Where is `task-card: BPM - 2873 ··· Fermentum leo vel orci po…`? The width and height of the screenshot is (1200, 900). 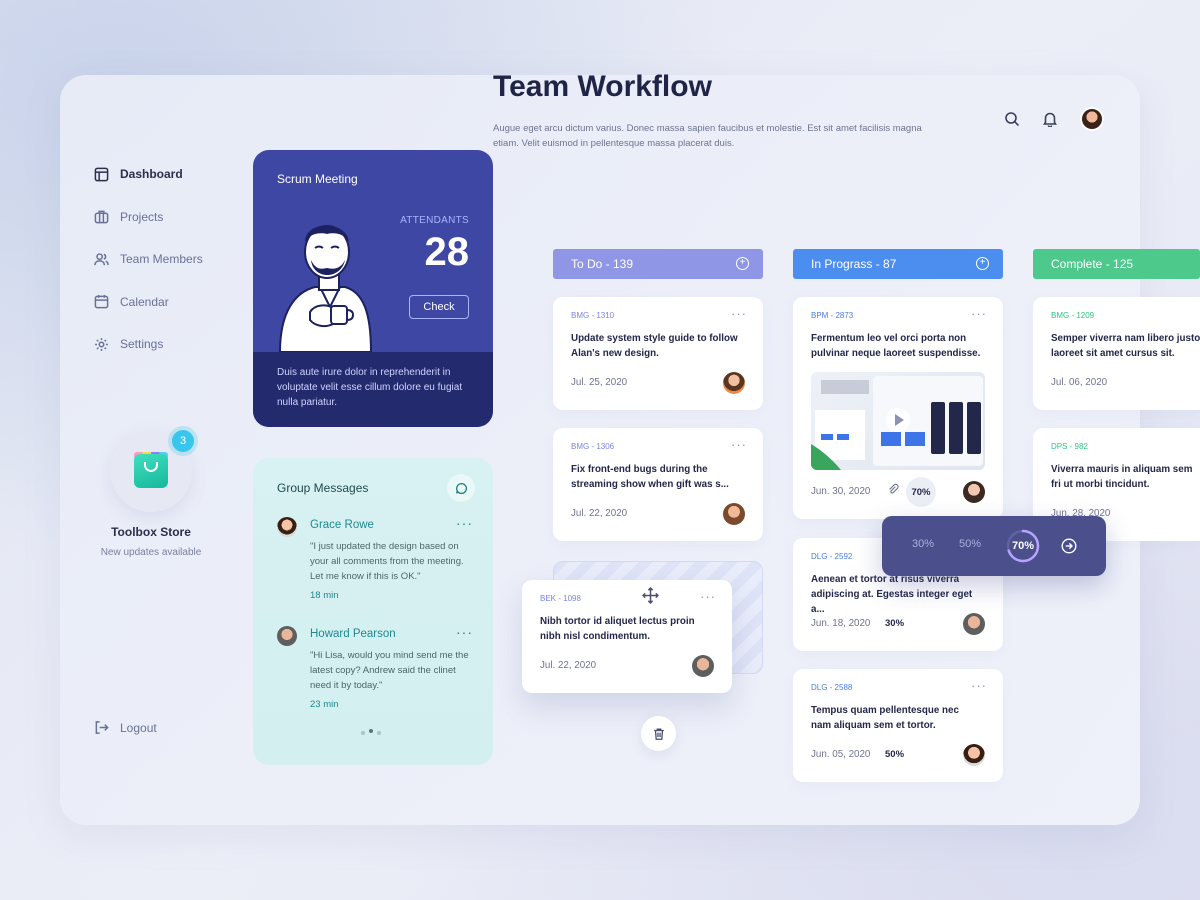 task-card: BPM - 2873 ··· Fermentum leo vel orci po… is located at coordinates (898, 408).